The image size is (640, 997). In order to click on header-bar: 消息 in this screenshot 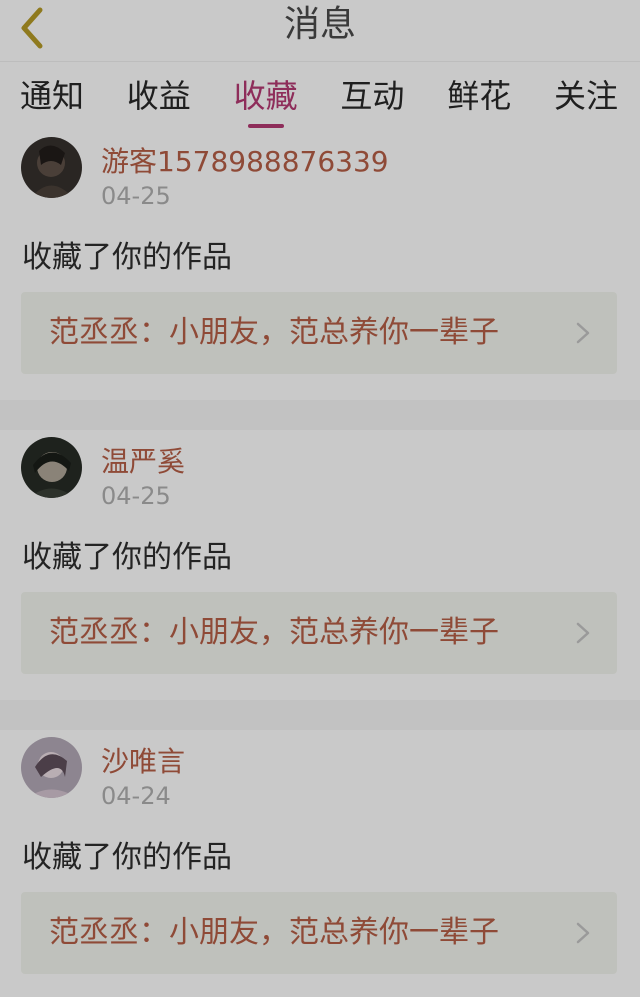, I will do `click(320, 31)`.